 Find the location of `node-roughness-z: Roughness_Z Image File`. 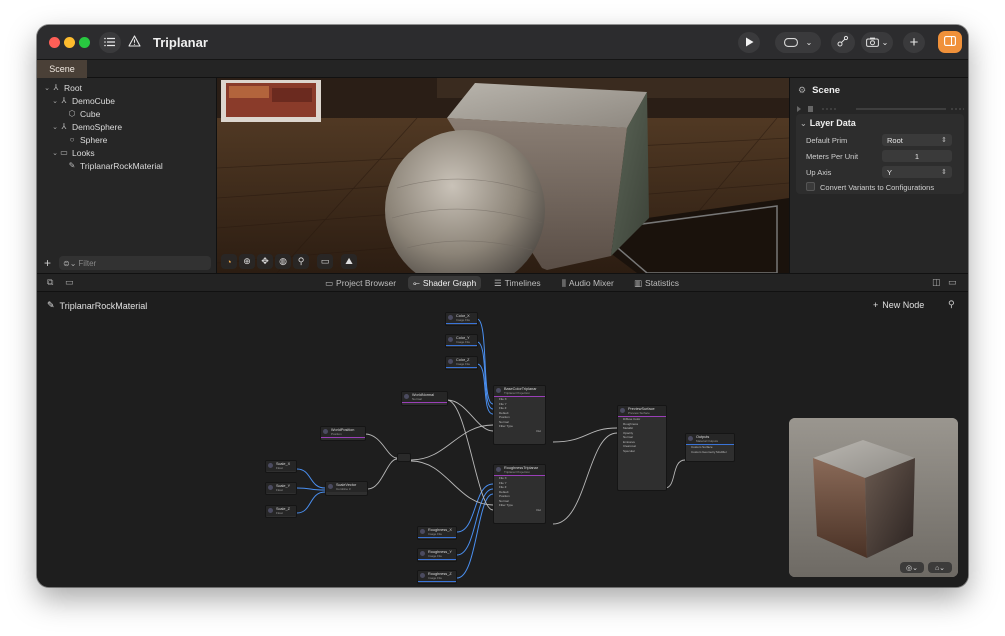

node-roughness-z: Roughness_Z Image File is located at coordinates (437, 577).